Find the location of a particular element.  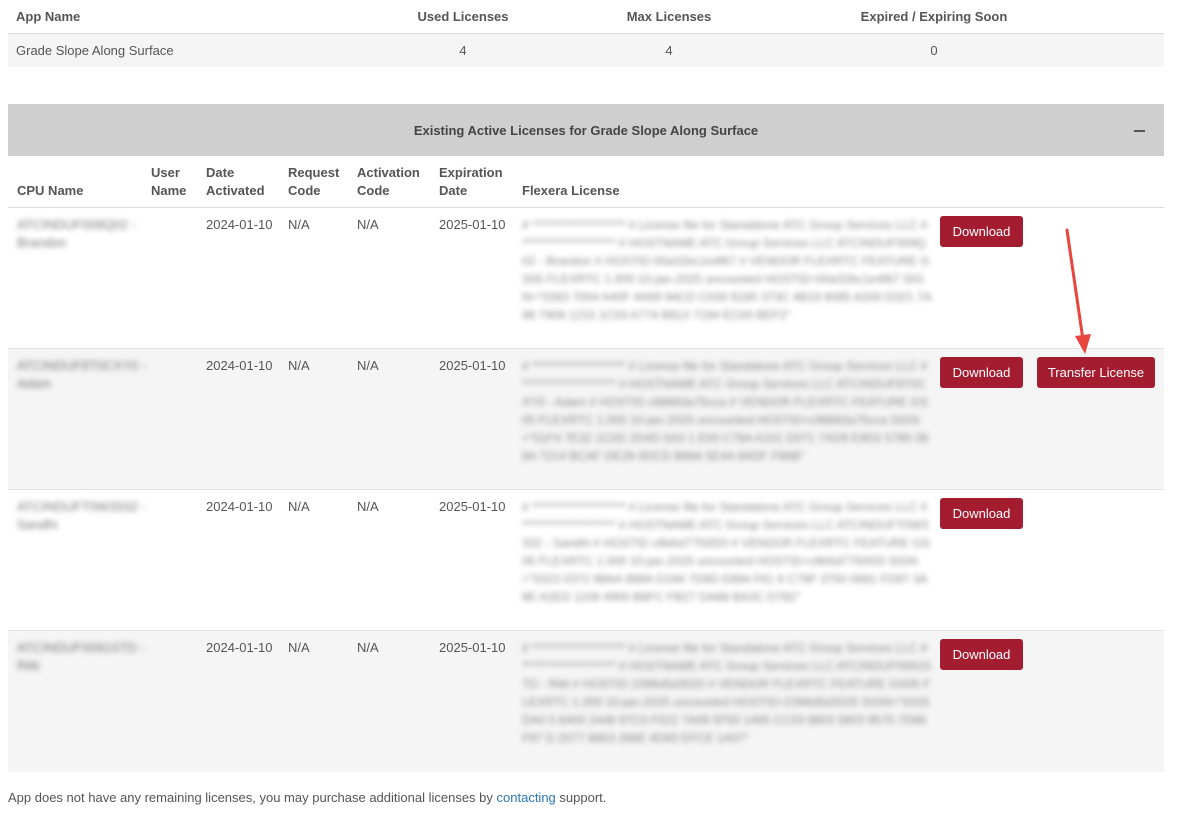

header-expired: Expired / Expiring Soon is located at coordinates (934, 16).